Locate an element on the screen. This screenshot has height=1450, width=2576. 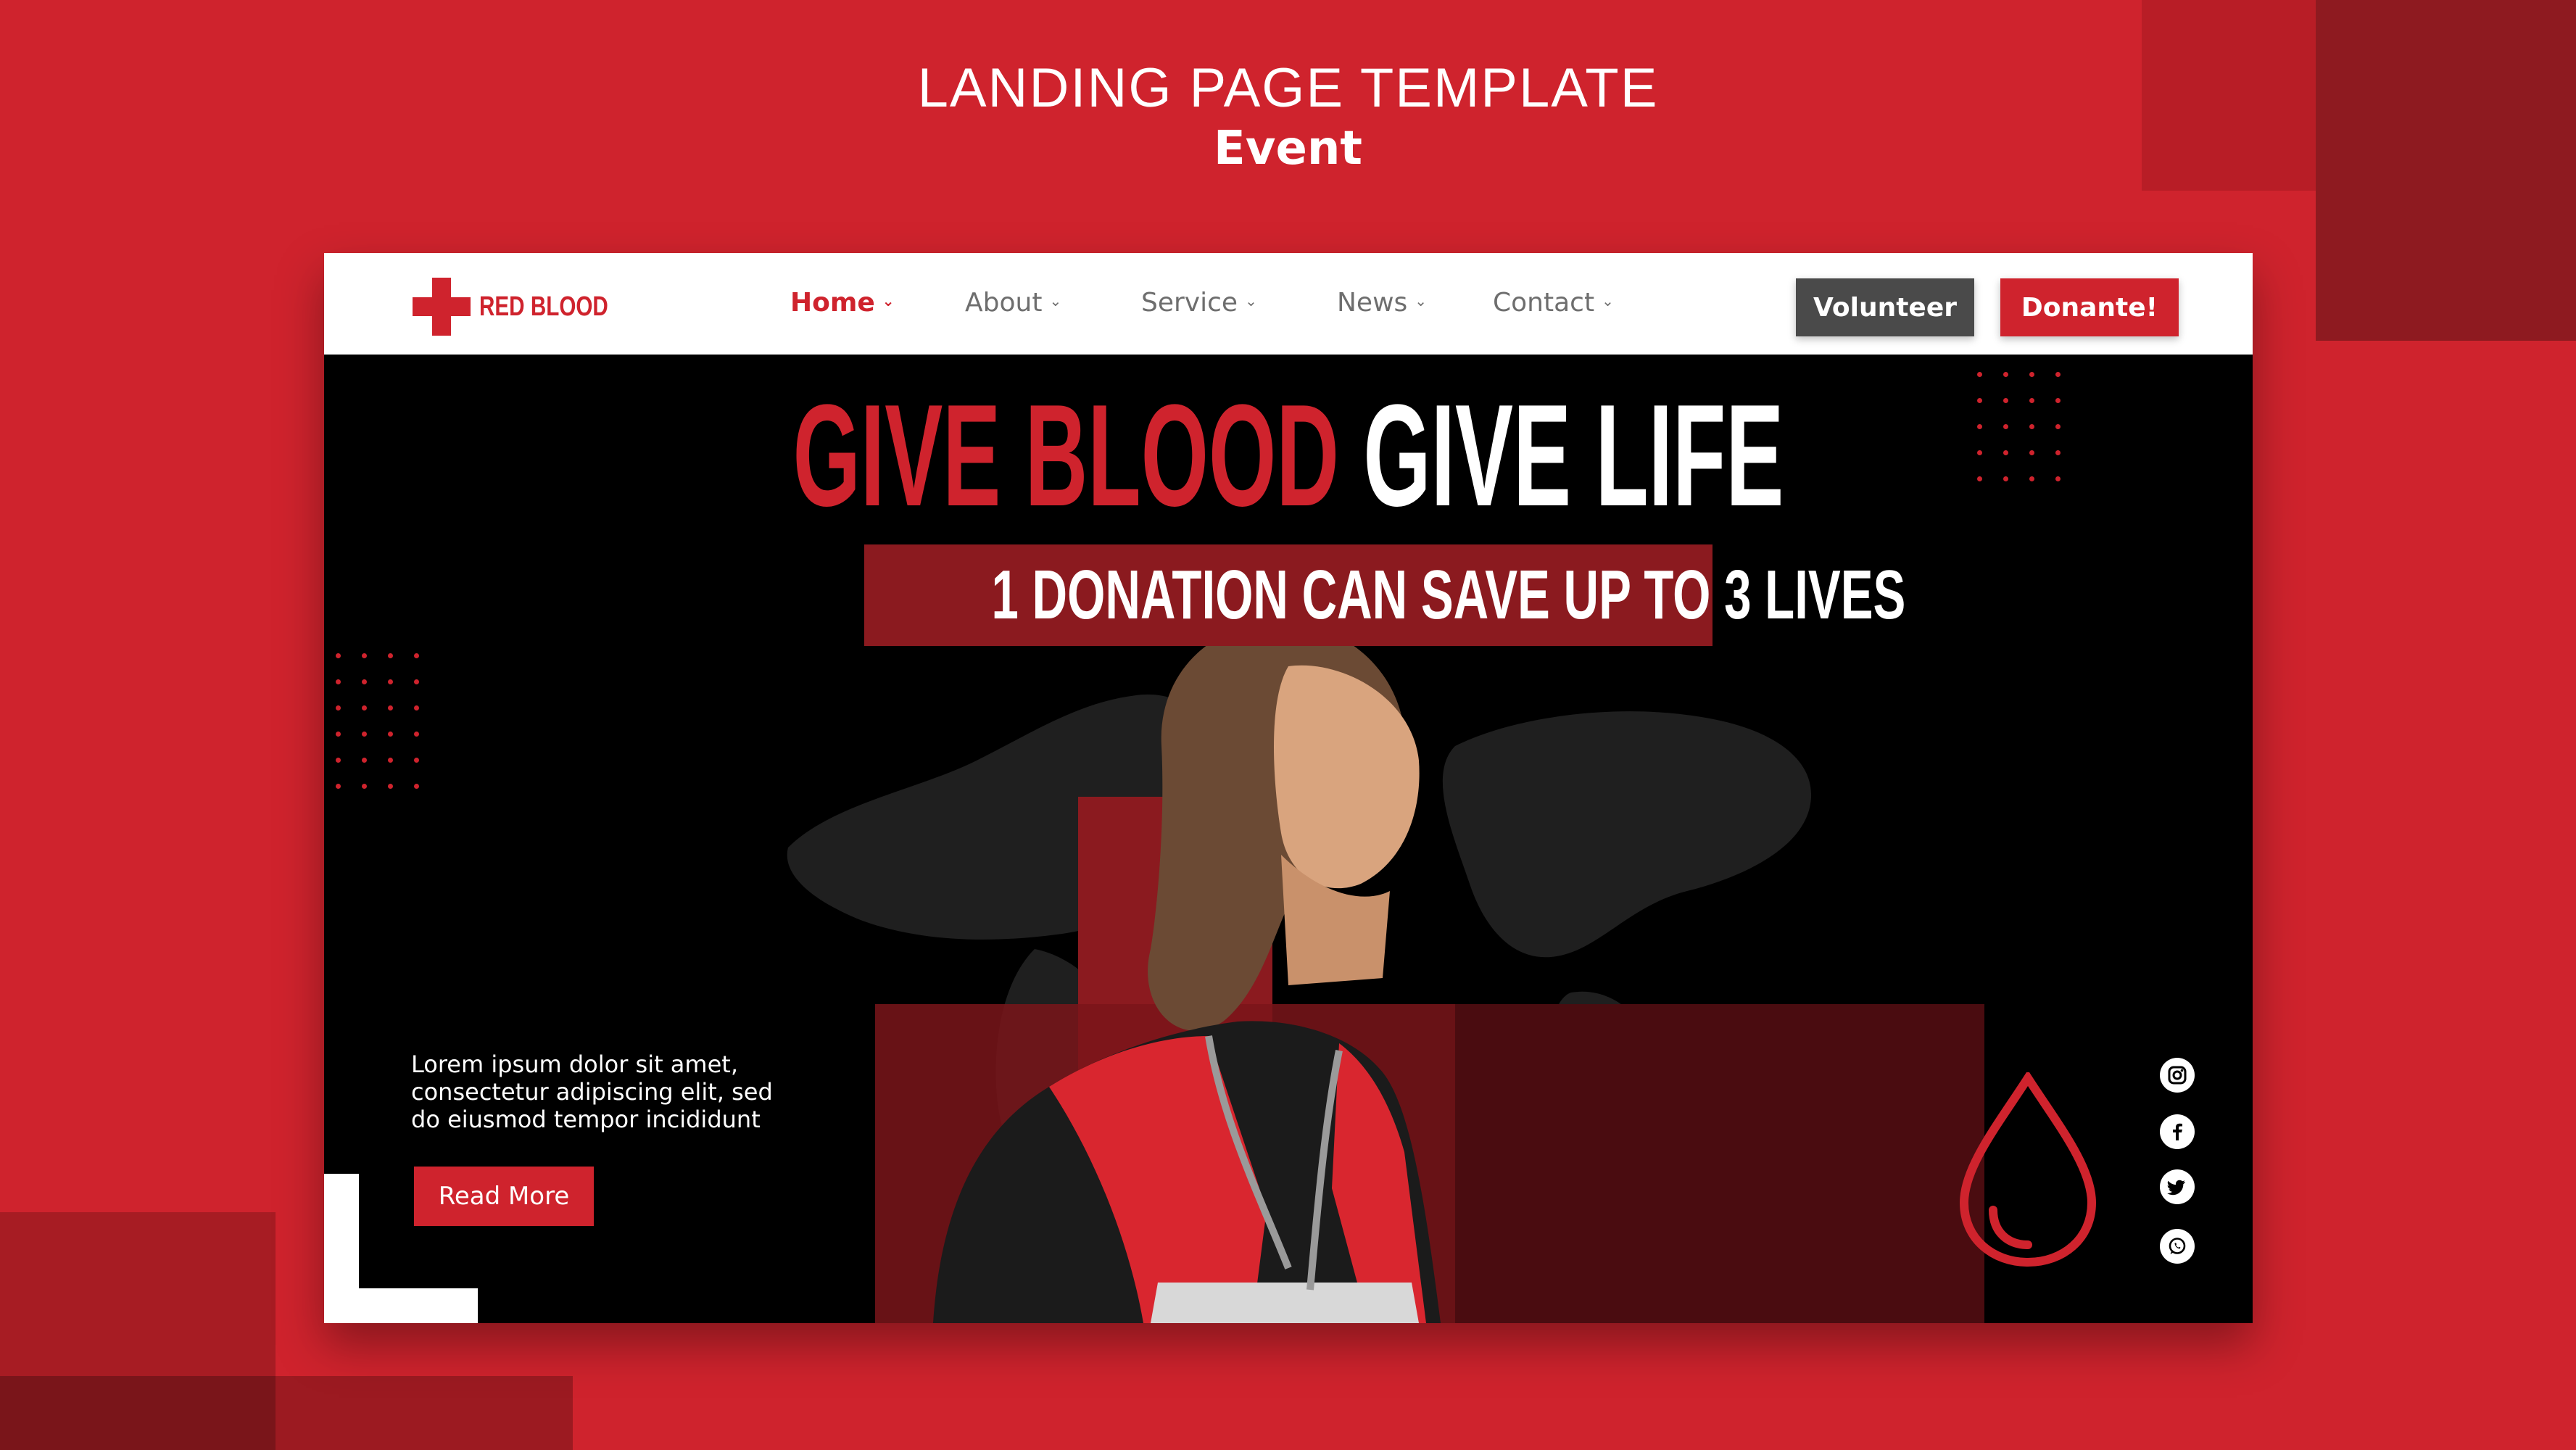
nav-item-about: About ⌄ is located at coordinates (1013, 303).